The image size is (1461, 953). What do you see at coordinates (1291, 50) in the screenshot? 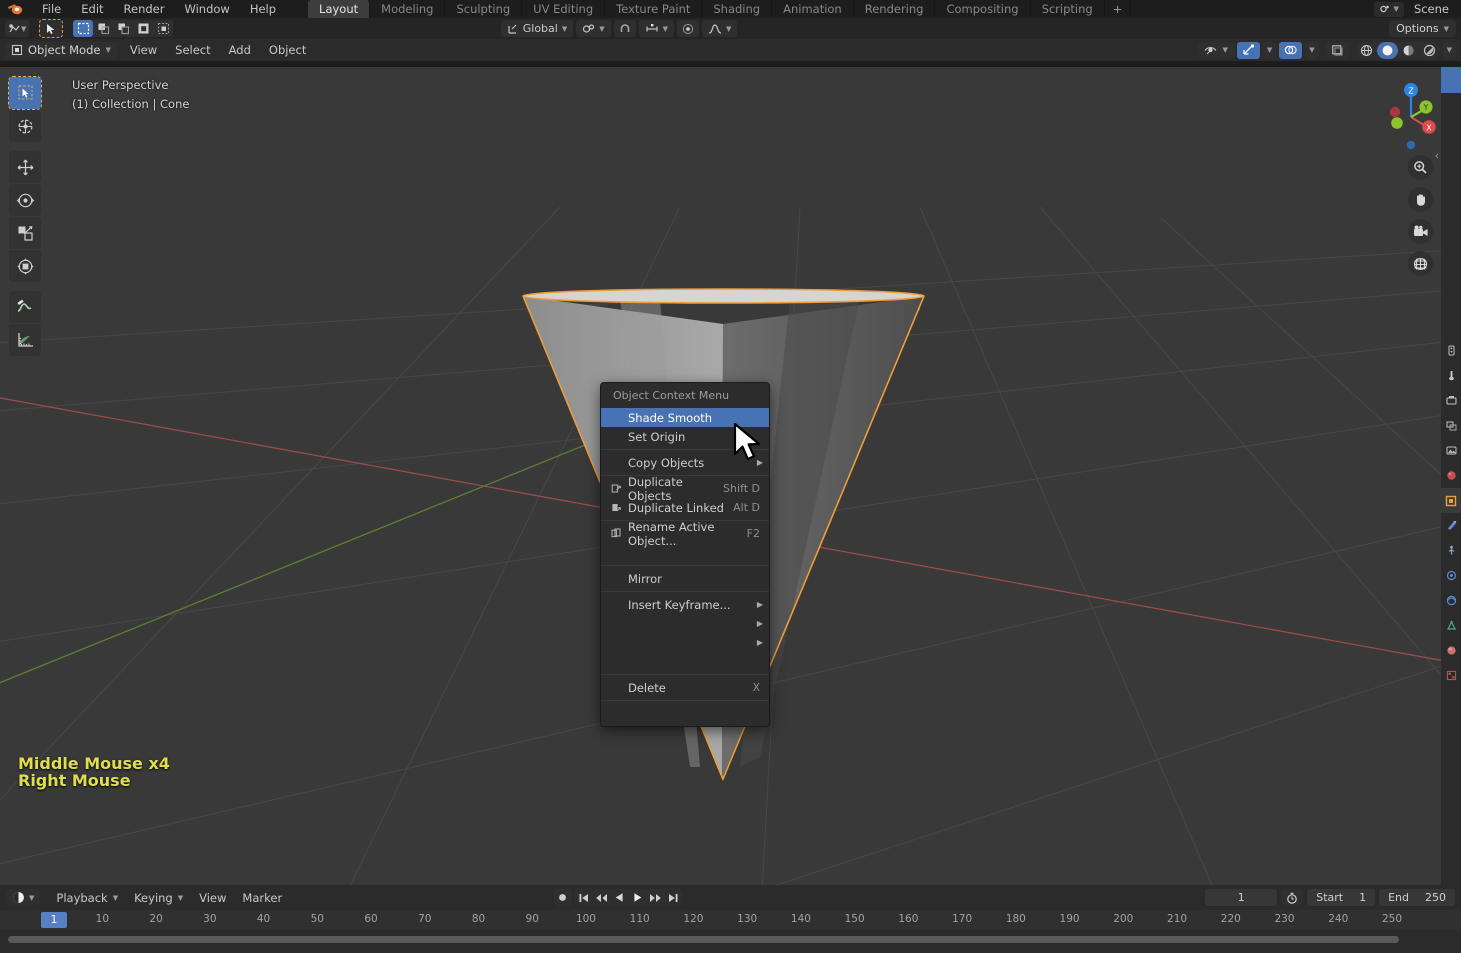
I see `overlays-toggle` at bounding box center [1291, 50].